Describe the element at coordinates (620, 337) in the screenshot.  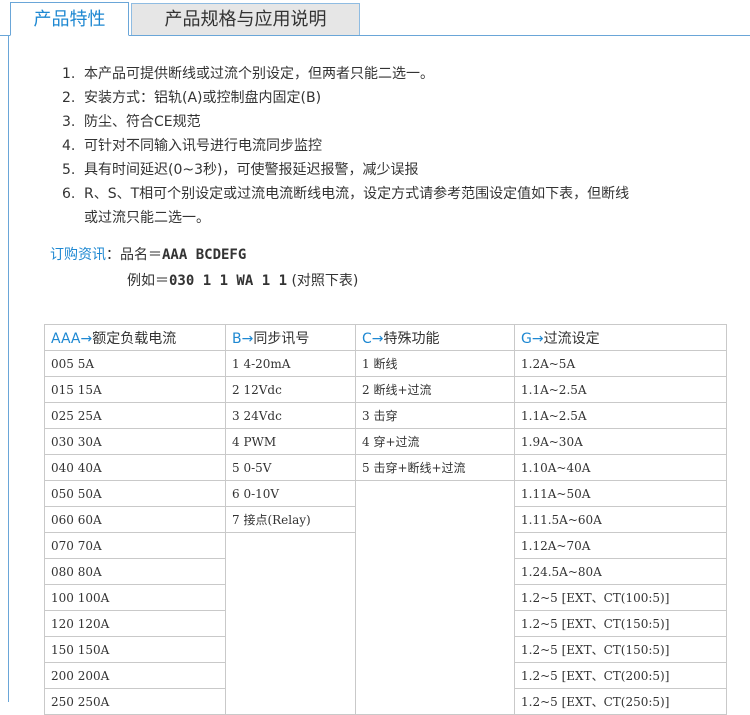
I see `header-g: G→过流设定` at that location.